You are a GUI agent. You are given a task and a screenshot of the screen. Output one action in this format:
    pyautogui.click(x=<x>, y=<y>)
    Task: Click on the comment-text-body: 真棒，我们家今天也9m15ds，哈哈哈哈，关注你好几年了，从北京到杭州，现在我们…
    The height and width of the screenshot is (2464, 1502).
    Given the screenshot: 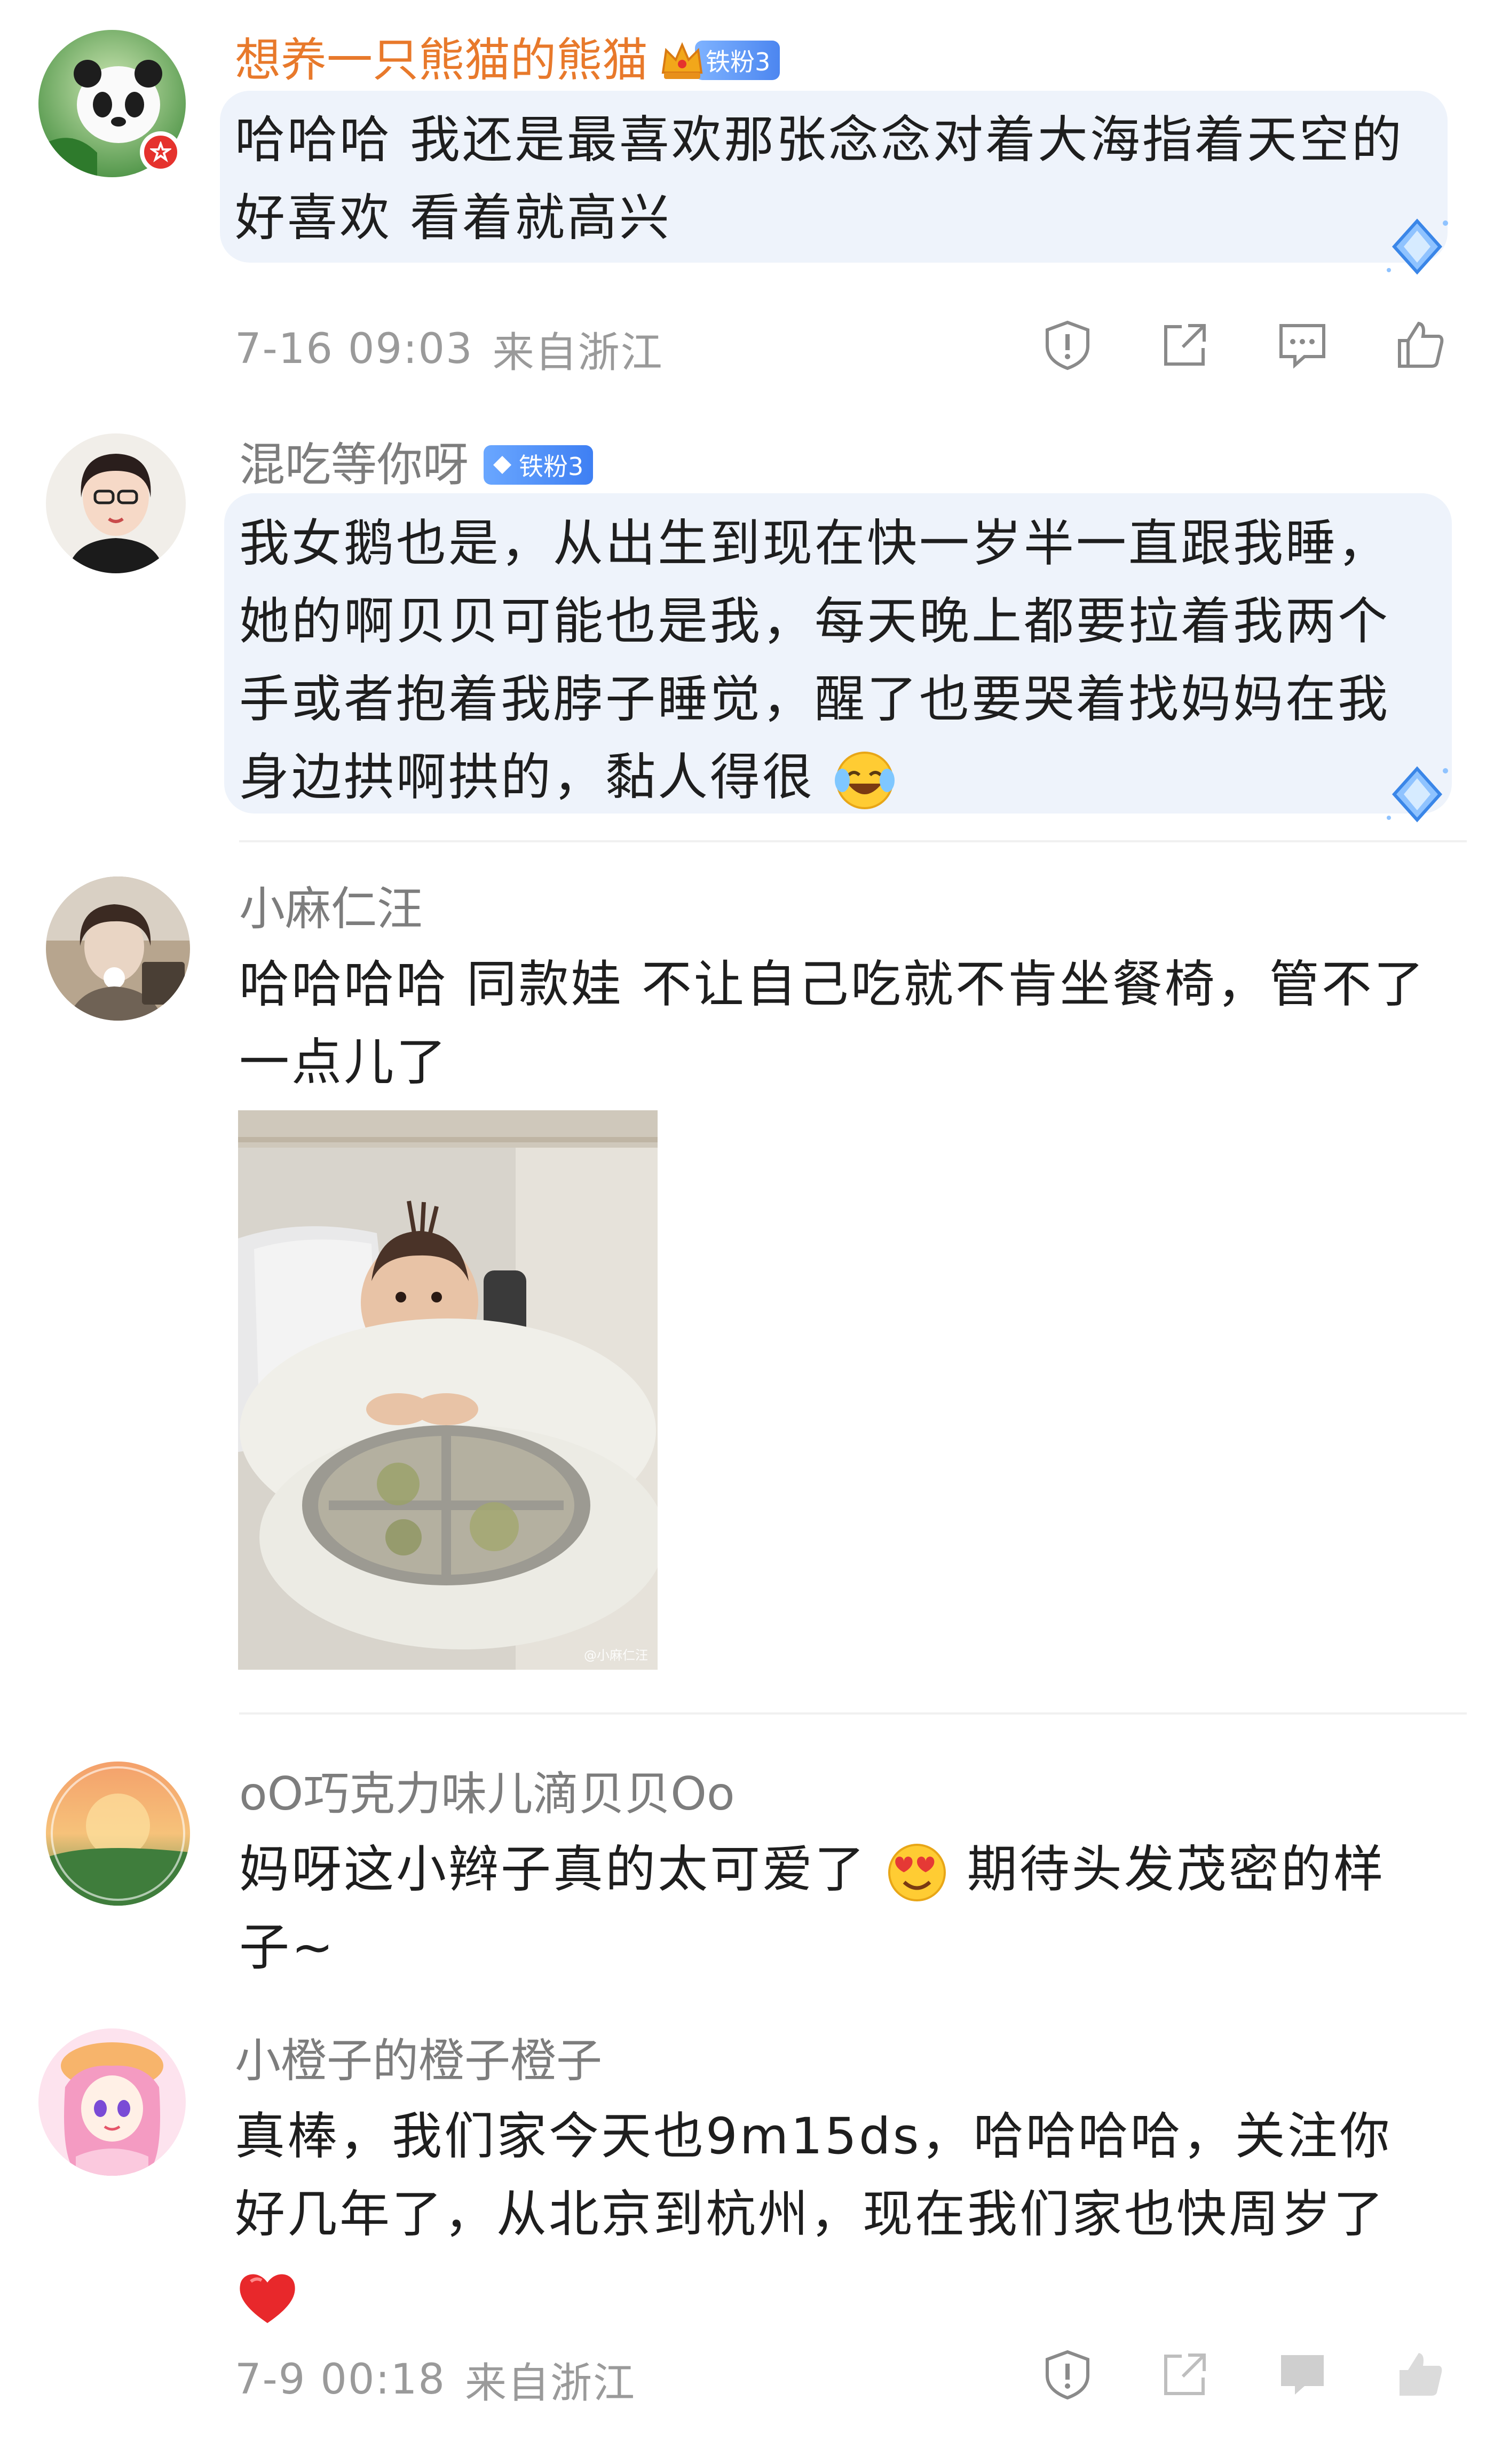 What is the action you would take?
    pyautogui.click(x=813, y=2175)
    